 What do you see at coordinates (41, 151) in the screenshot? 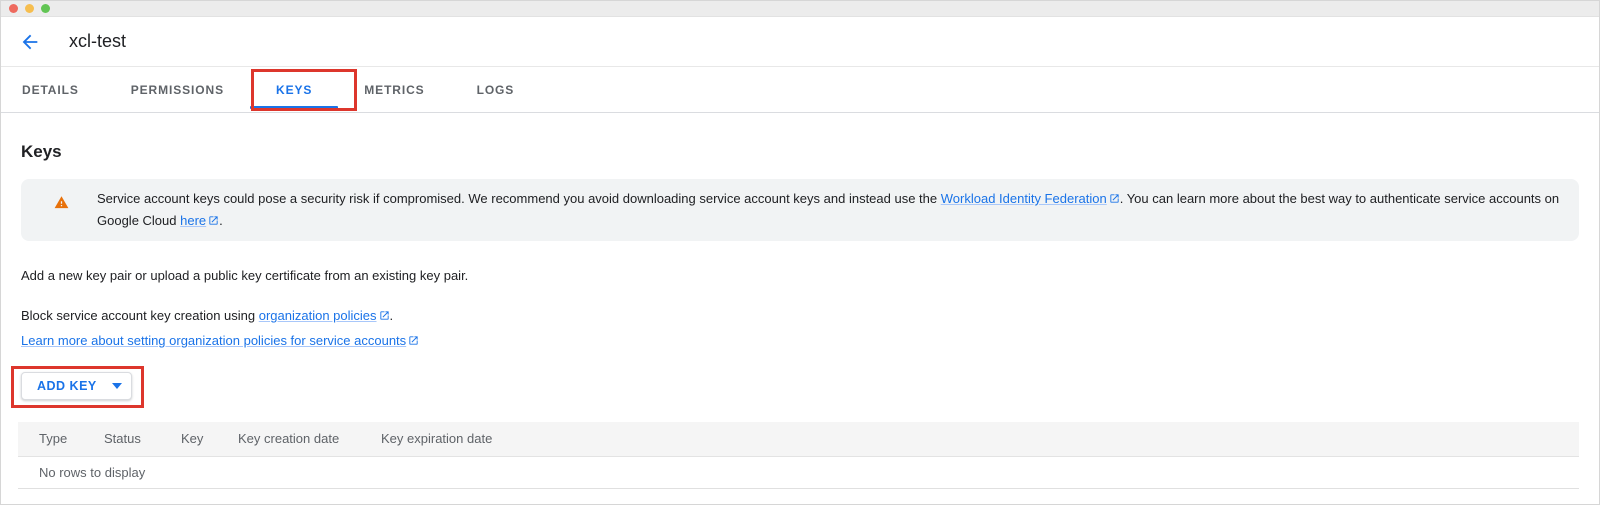
I see `section-heading: Keys` at bounding box center [41, 151].